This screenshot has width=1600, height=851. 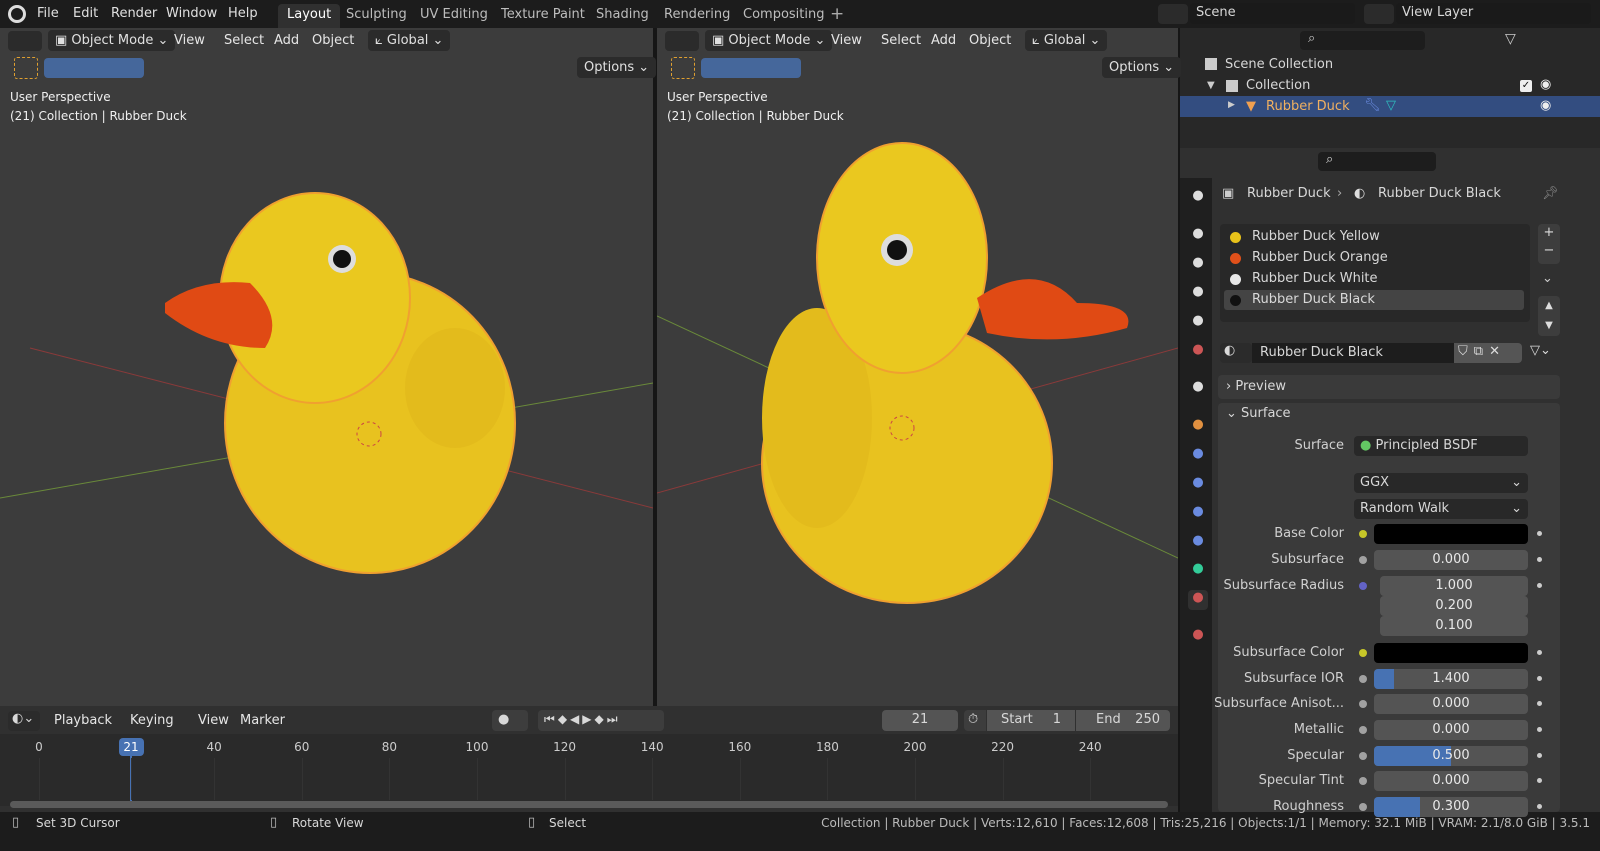 I want to click on view-layer-icon, so click(x=1379, y=14).